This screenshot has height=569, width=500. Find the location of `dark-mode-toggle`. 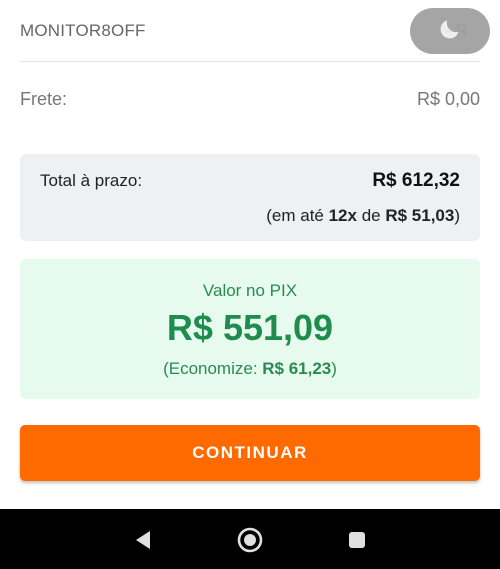

dark-mode-toggle is located at coordinates (450, 31).